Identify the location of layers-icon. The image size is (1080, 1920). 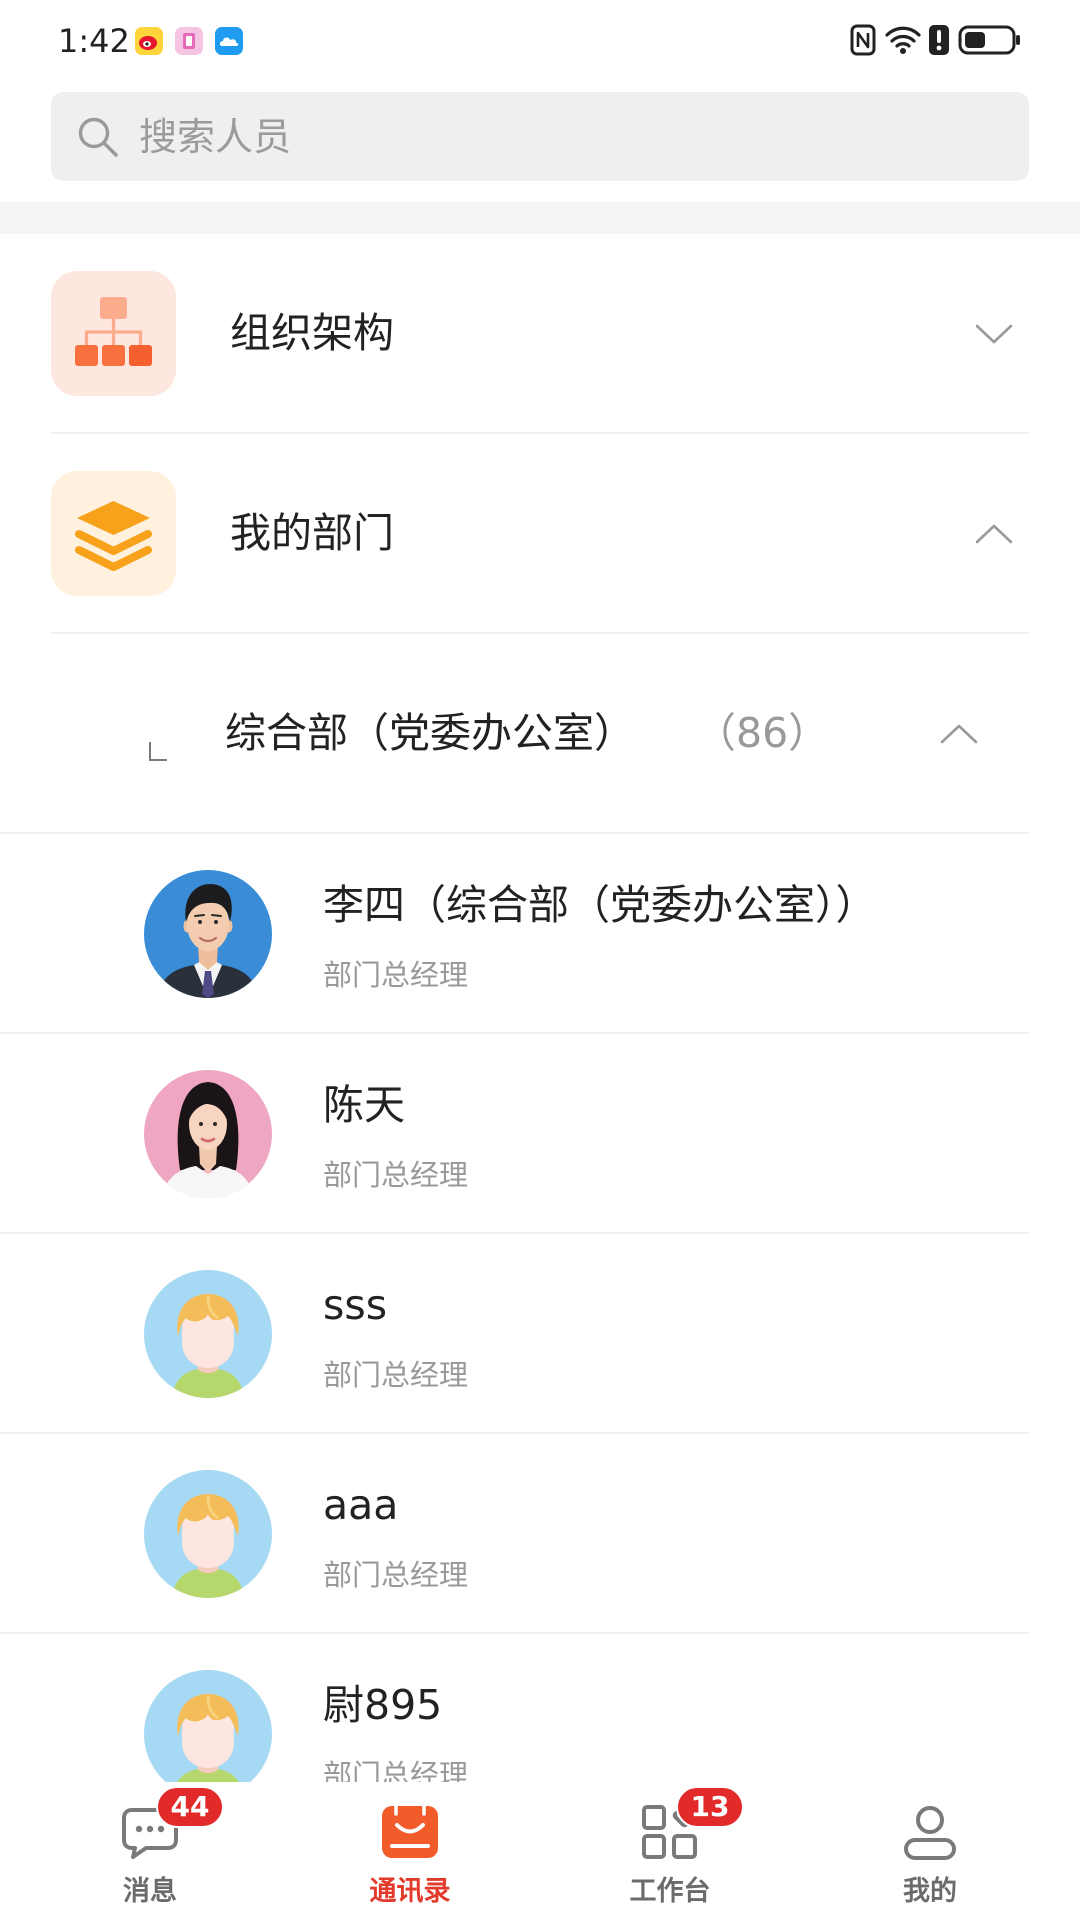
(113, 533).